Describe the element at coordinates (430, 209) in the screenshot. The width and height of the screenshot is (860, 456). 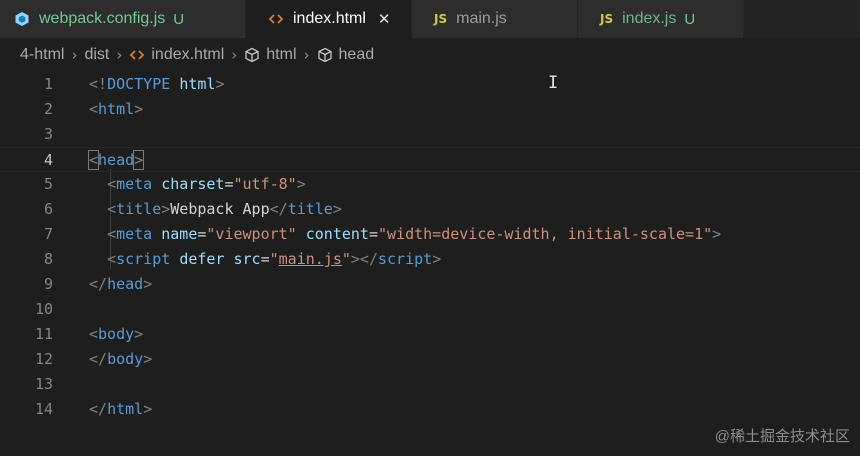
I see `code-line: 6 <title>Webpack App</title>` at that location.